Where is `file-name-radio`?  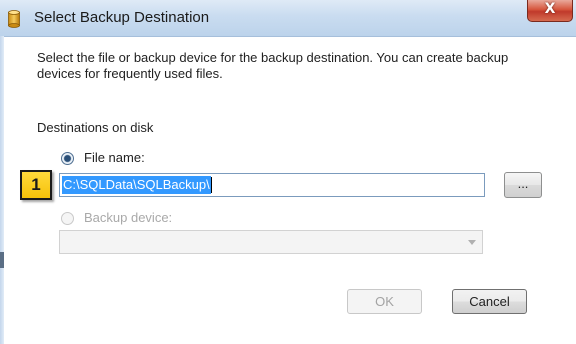
file-name-radio is located at coordinates (67, 158).